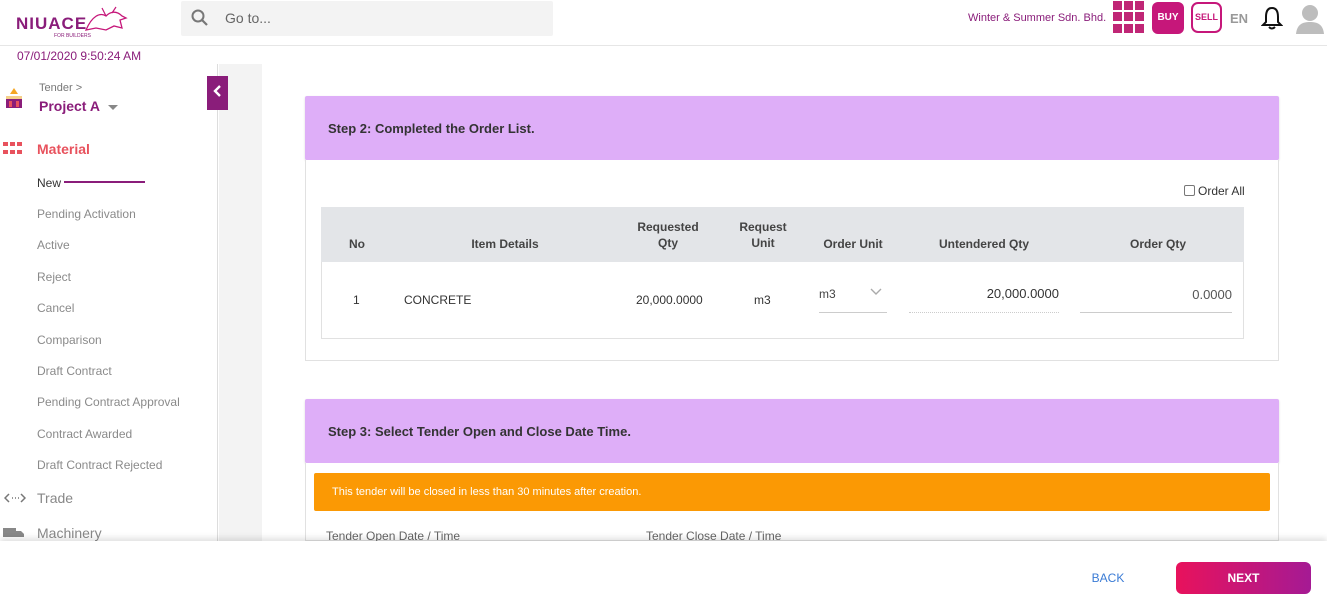  What do you see at coordinates (49, 183) in the screenshot?
I see `sidebar-item-new: New` at bounding box center [49, 183].